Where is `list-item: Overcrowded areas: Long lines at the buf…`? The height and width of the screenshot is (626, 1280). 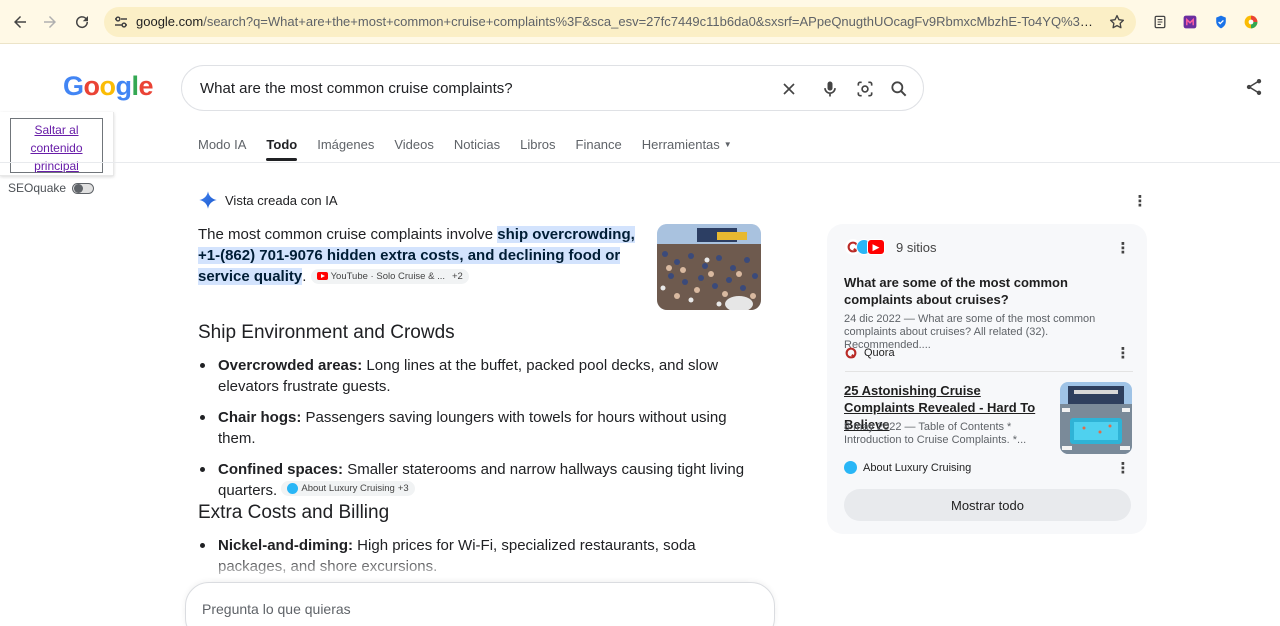 list-item: Overcrowded areas: Long lines at the buf… is located at coordinates (478, 376).